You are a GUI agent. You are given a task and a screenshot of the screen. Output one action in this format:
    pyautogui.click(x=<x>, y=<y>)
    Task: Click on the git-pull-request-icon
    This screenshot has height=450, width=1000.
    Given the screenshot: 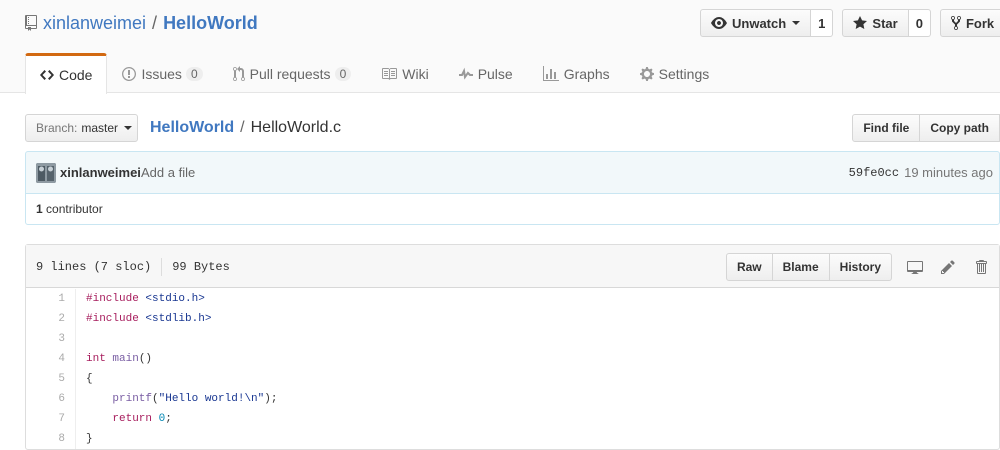 What is the action you would take?
    pyautogui.click(x=238, y=73)
    